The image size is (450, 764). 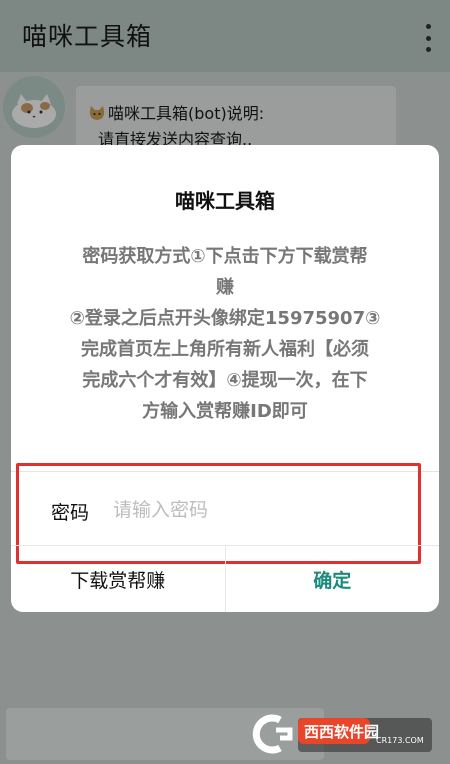 What do you see at coordinates (428, 38) in the screenshot?
I see `more-vert-icon` at bounding box center [428, 38].